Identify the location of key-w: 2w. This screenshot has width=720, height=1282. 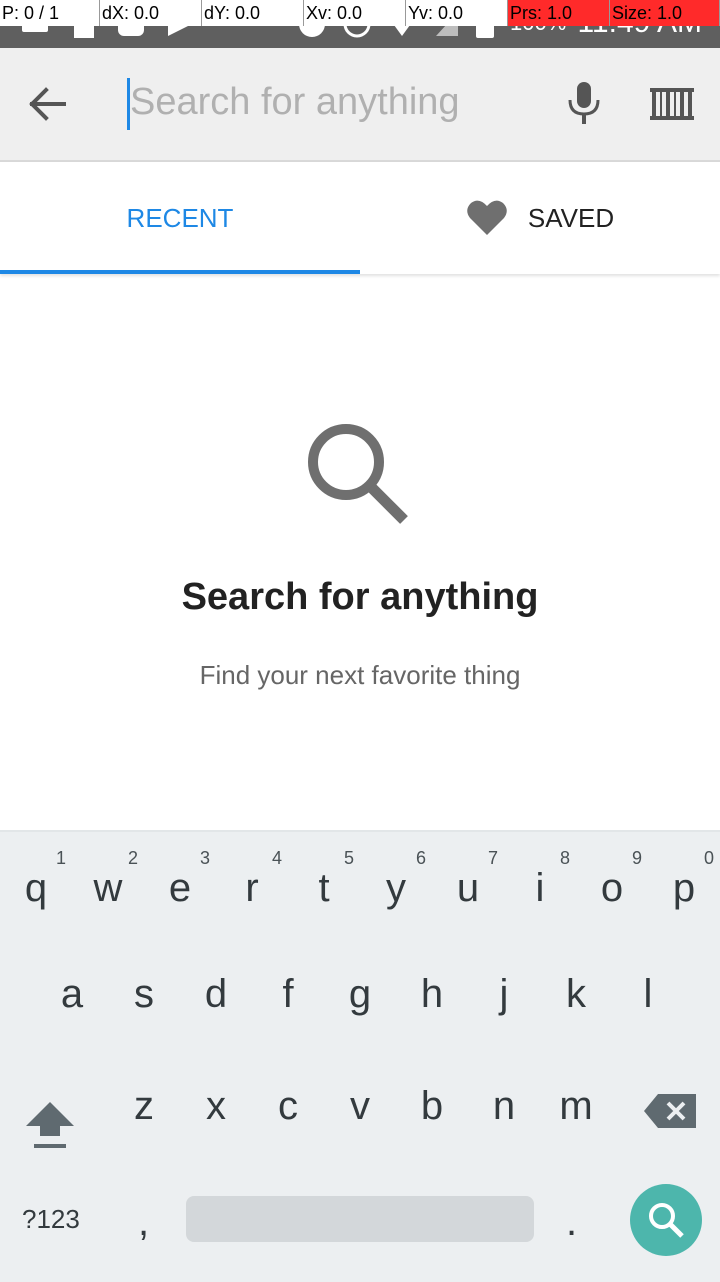
(108, 889).